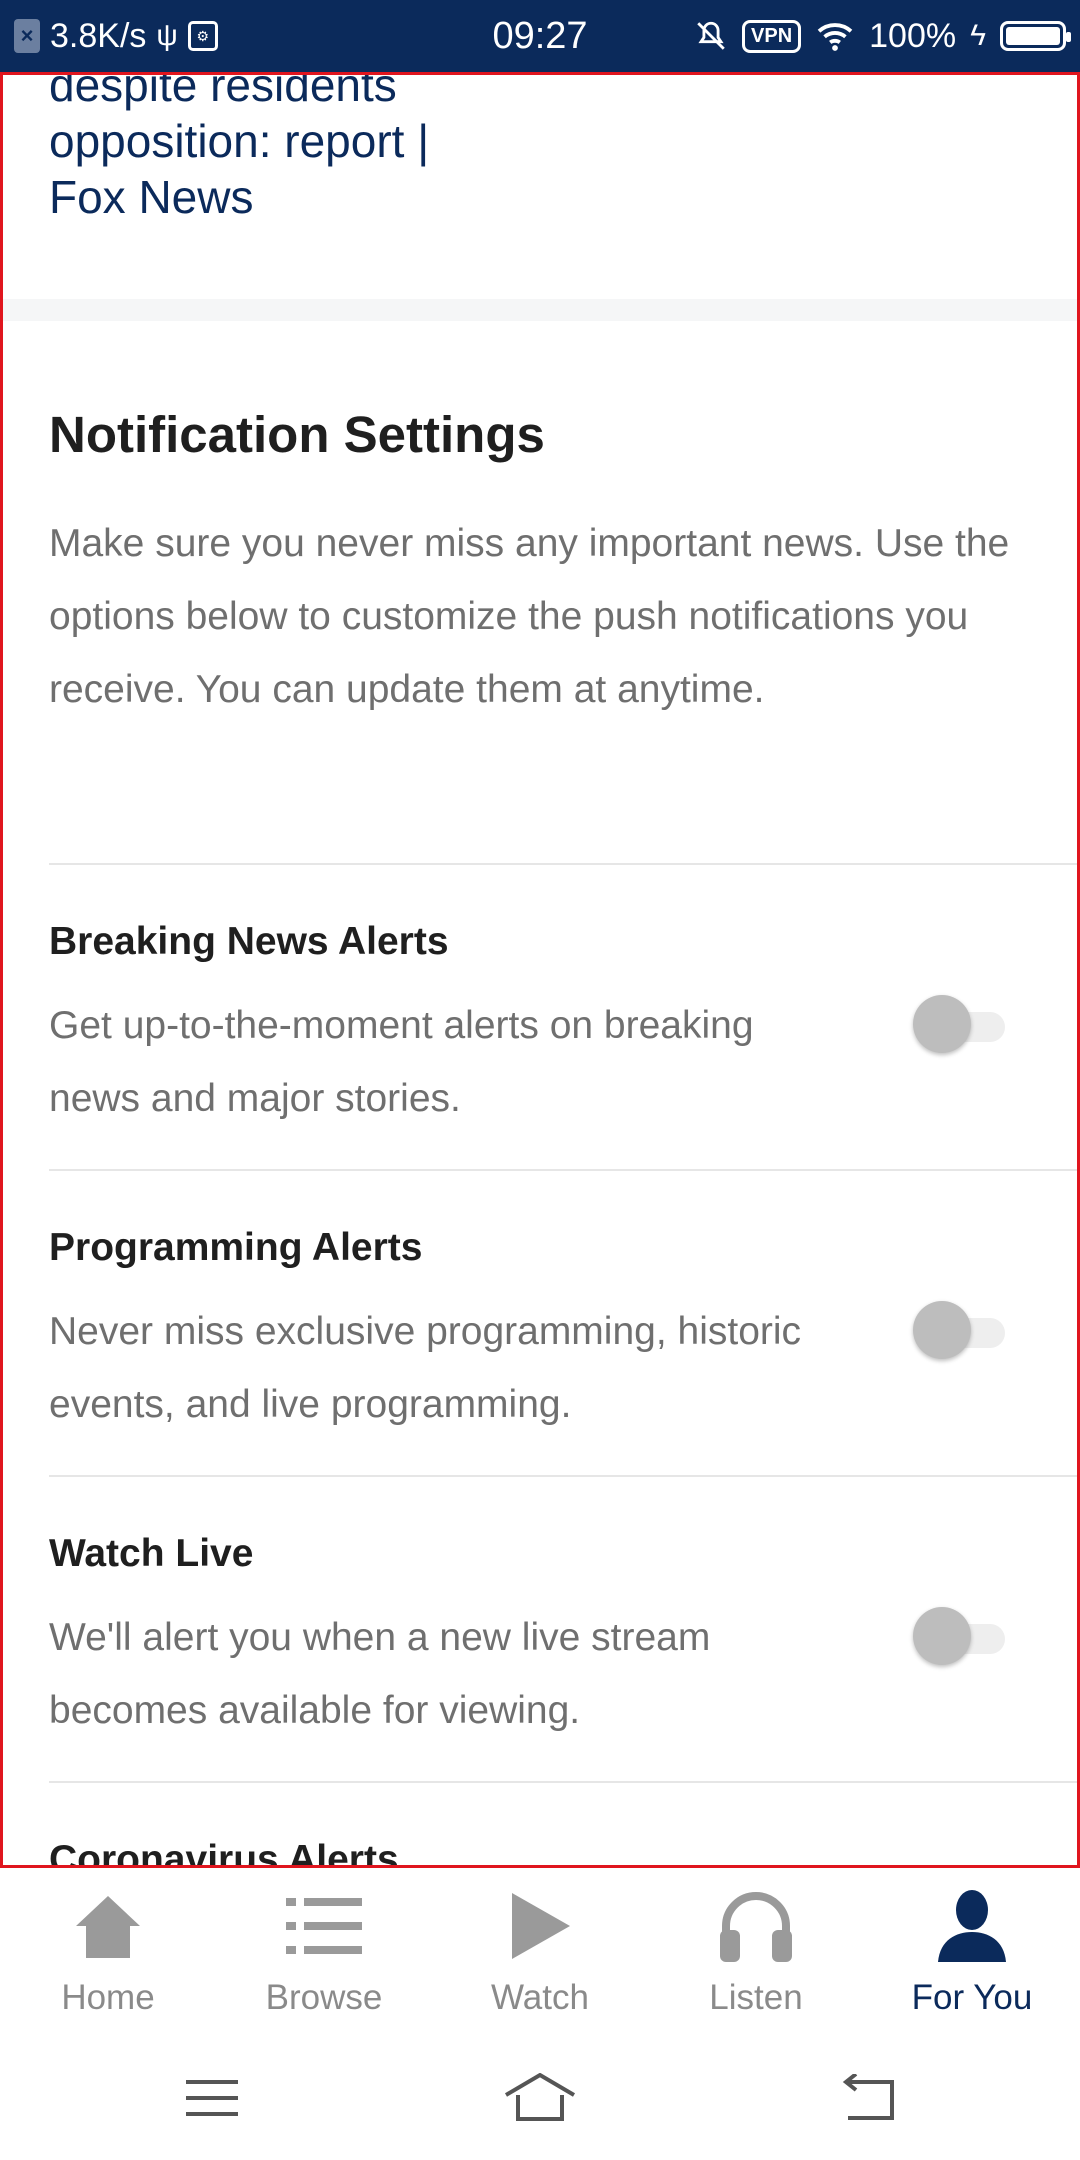  What do you see at coordinates (913, 35) in the screenshot?
I see `battery-percent: 100%` at bounding box center [913, 35].